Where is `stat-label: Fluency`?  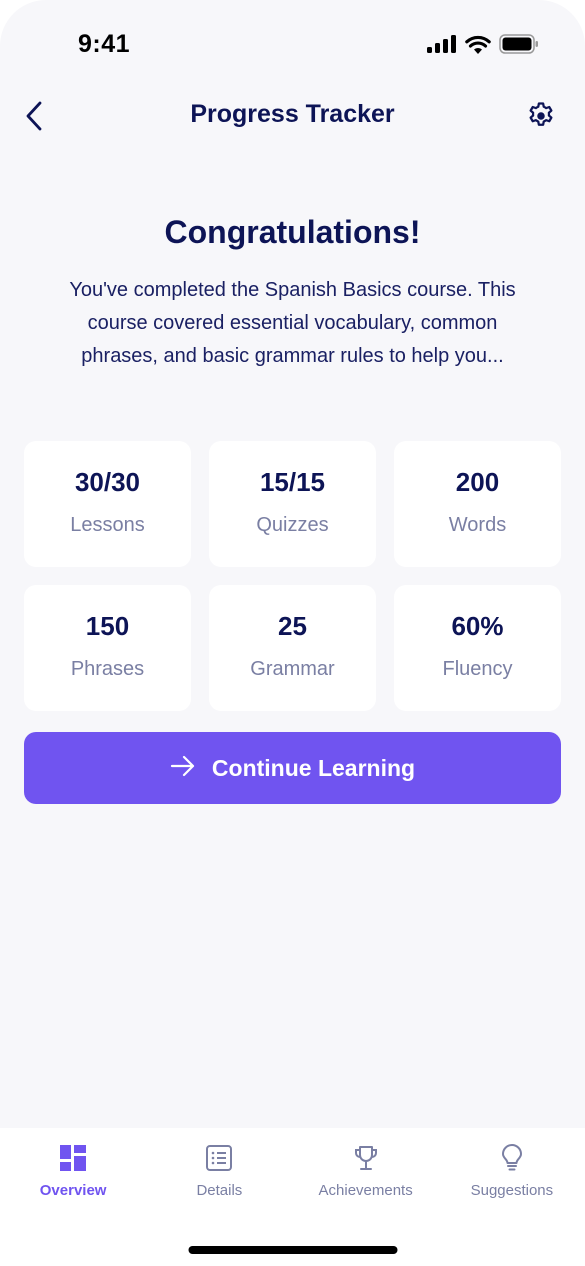 stat-label: Fluency is located at coordinates (477, 669).